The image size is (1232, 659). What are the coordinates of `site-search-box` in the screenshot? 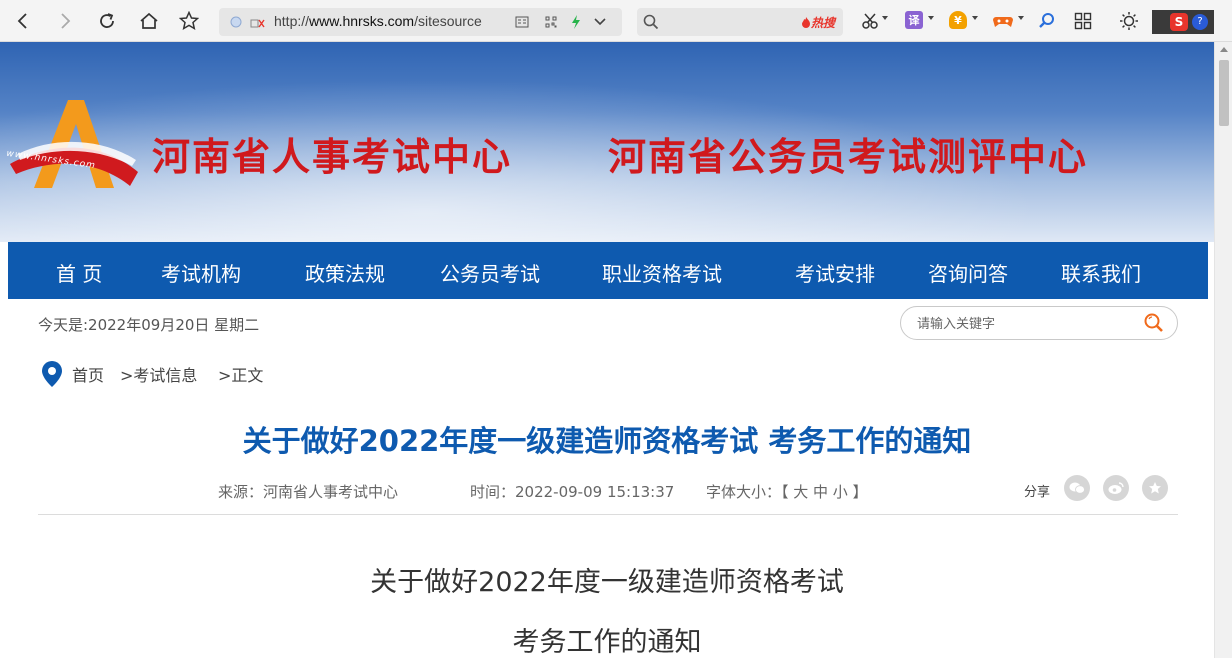 It's located at (1039, 323).